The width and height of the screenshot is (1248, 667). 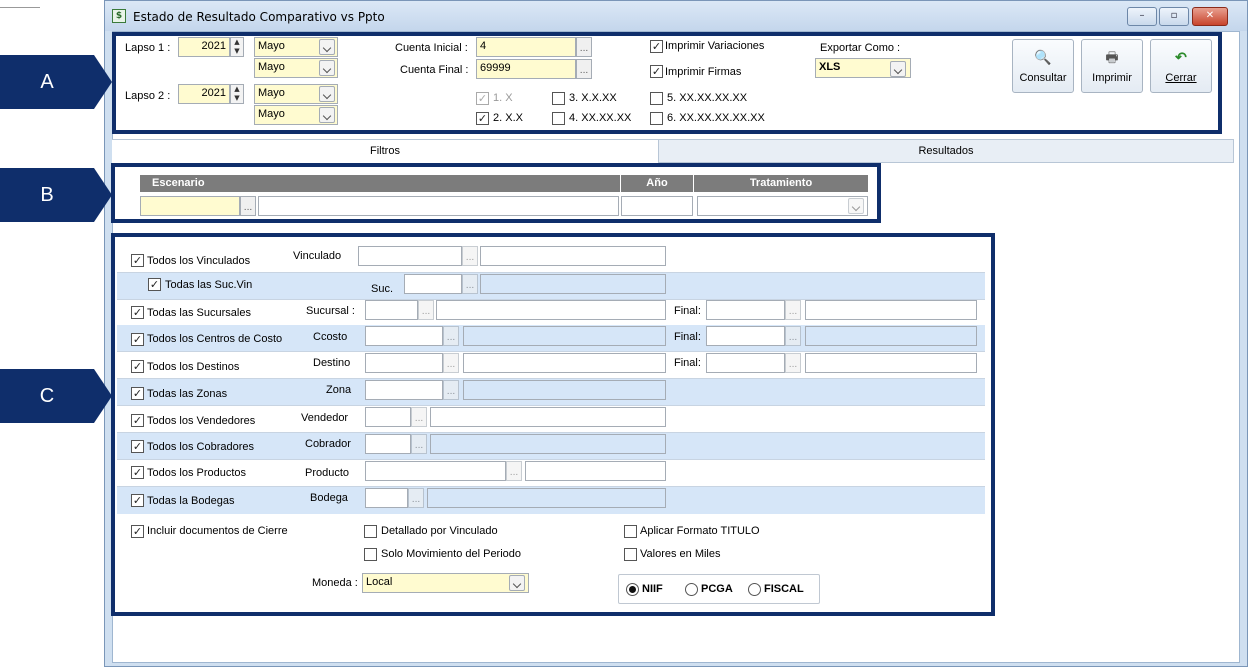 I want to click on callout-b: B, so click(x=56, y=195).